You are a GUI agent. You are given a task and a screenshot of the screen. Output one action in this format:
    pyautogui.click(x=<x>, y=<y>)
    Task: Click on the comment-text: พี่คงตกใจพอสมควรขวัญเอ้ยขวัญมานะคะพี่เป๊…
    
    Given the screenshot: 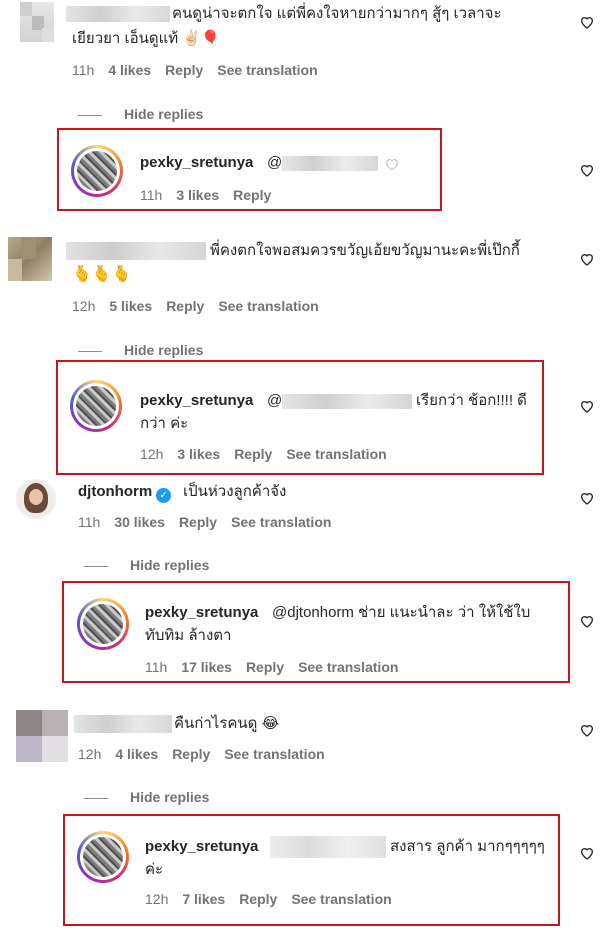 What is the action you would take?
    pyautogui.click(x=365, y=250)
    